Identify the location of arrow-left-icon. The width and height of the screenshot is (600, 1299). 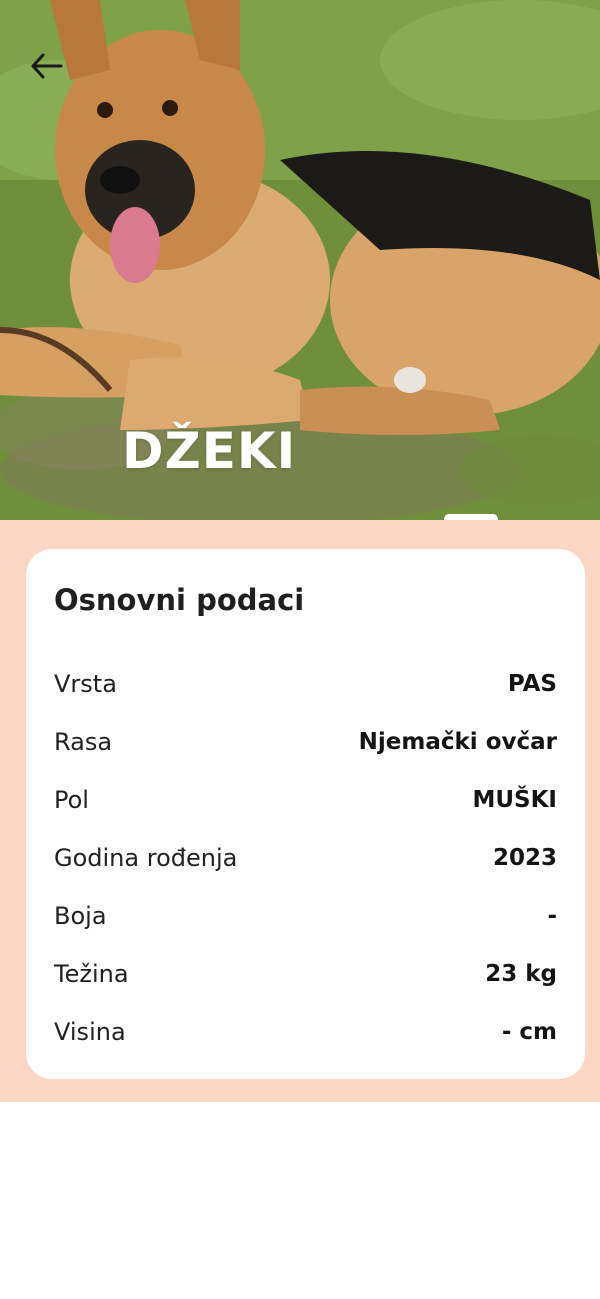
(47, 66).